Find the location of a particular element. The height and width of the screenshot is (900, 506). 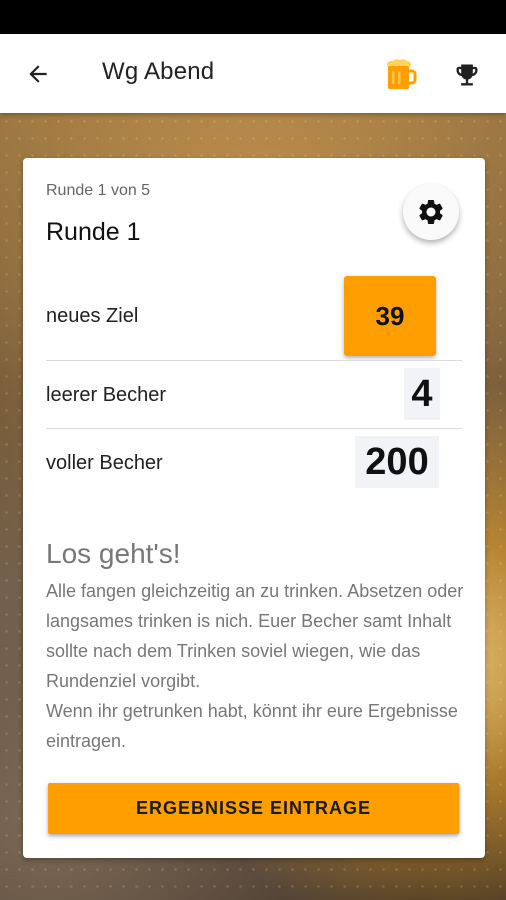

target-value: 39 is located at coordinates (390, 316).